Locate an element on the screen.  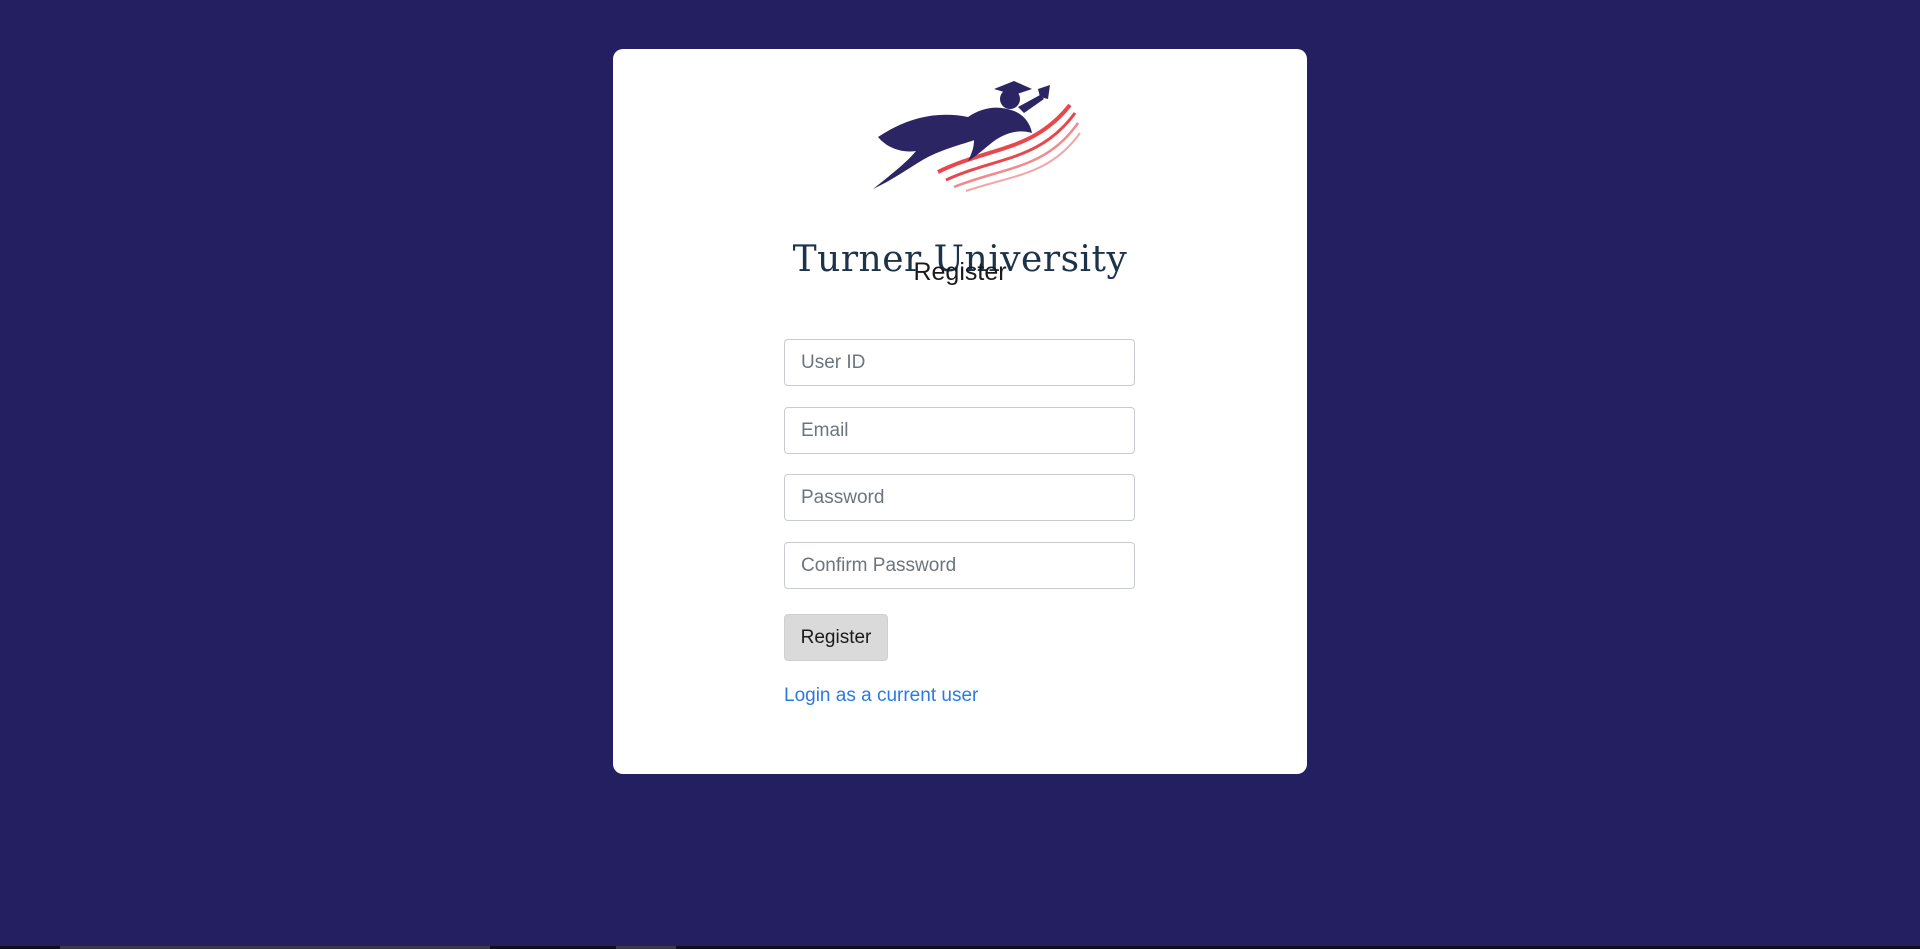
email-field is located at coordinates (959, 430).